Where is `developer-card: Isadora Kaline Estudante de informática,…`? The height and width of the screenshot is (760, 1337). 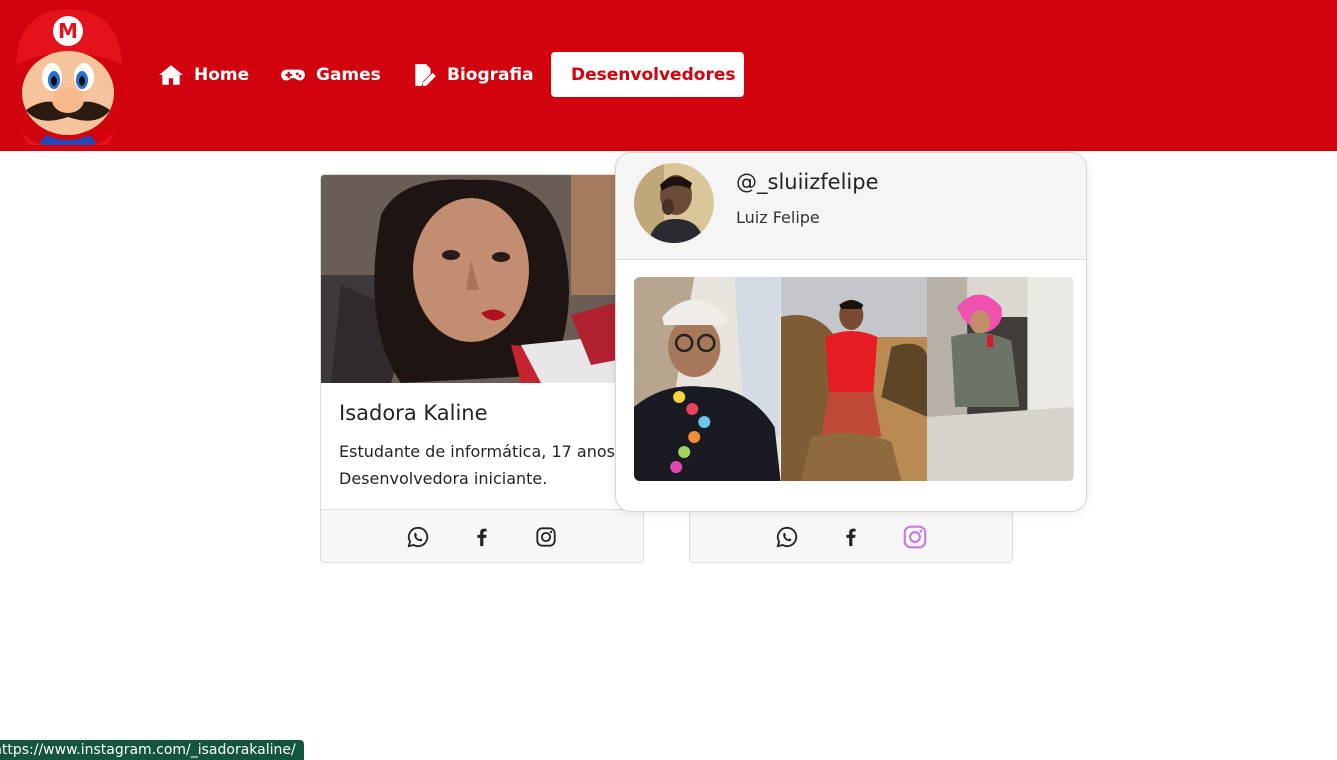 developer-card: Isadora Kaline Estudante de informática,… is located at coordinates (482, 368).